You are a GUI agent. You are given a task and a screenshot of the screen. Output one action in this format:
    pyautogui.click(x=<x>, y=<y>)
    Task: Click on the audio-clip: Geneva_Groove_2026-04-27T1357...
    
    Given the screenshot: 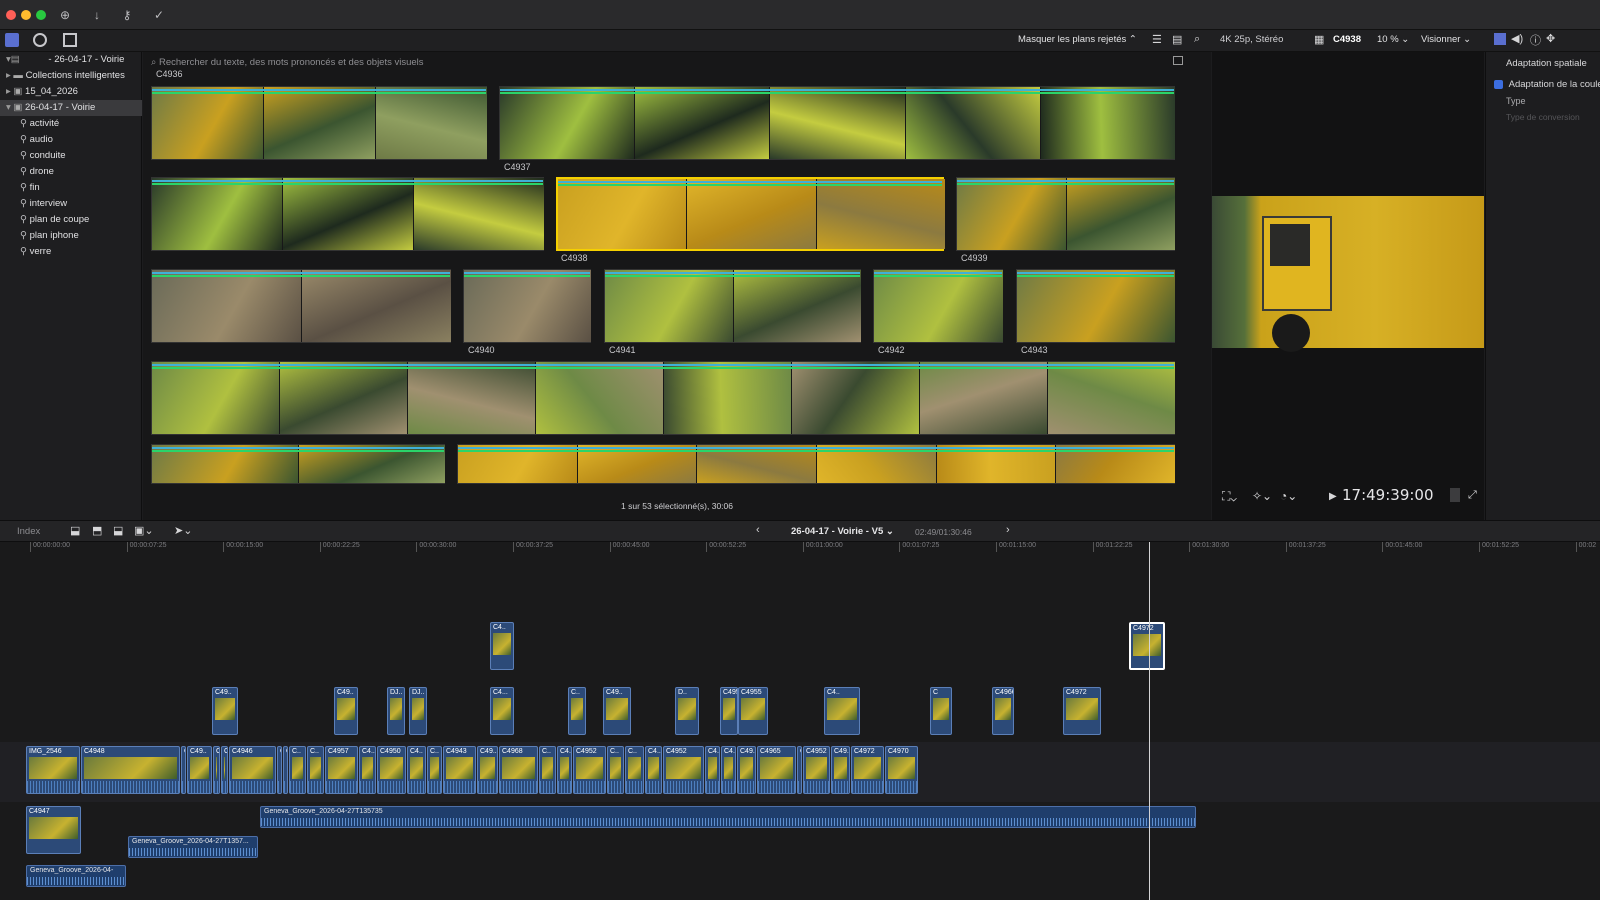 What is the action you would take?
    pyautogui.click(x=193, y=847)
    